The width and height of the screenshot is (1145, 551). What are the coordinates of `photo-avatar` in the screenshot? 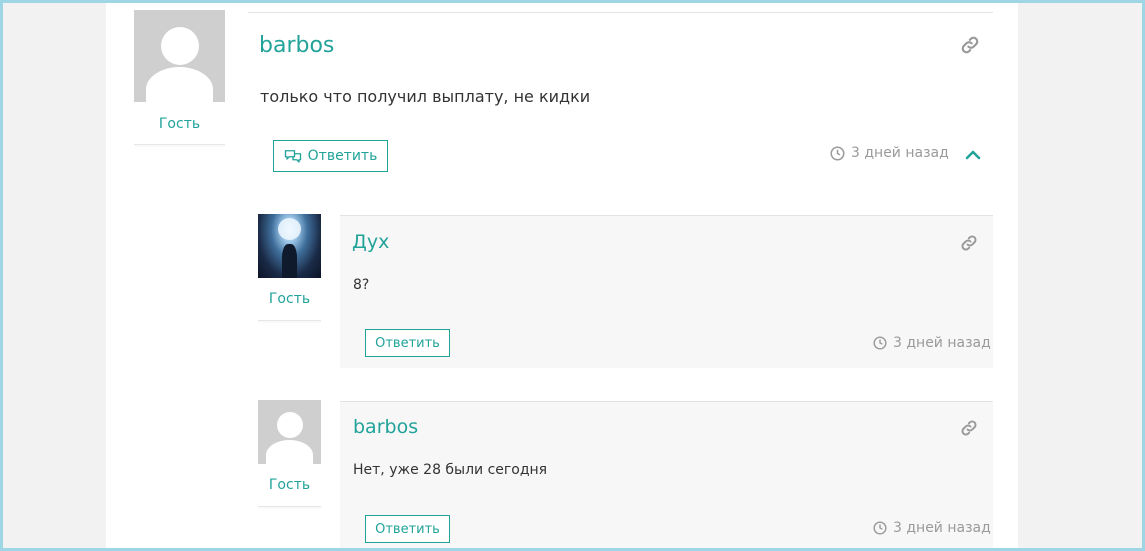 It's located at (289, 246).